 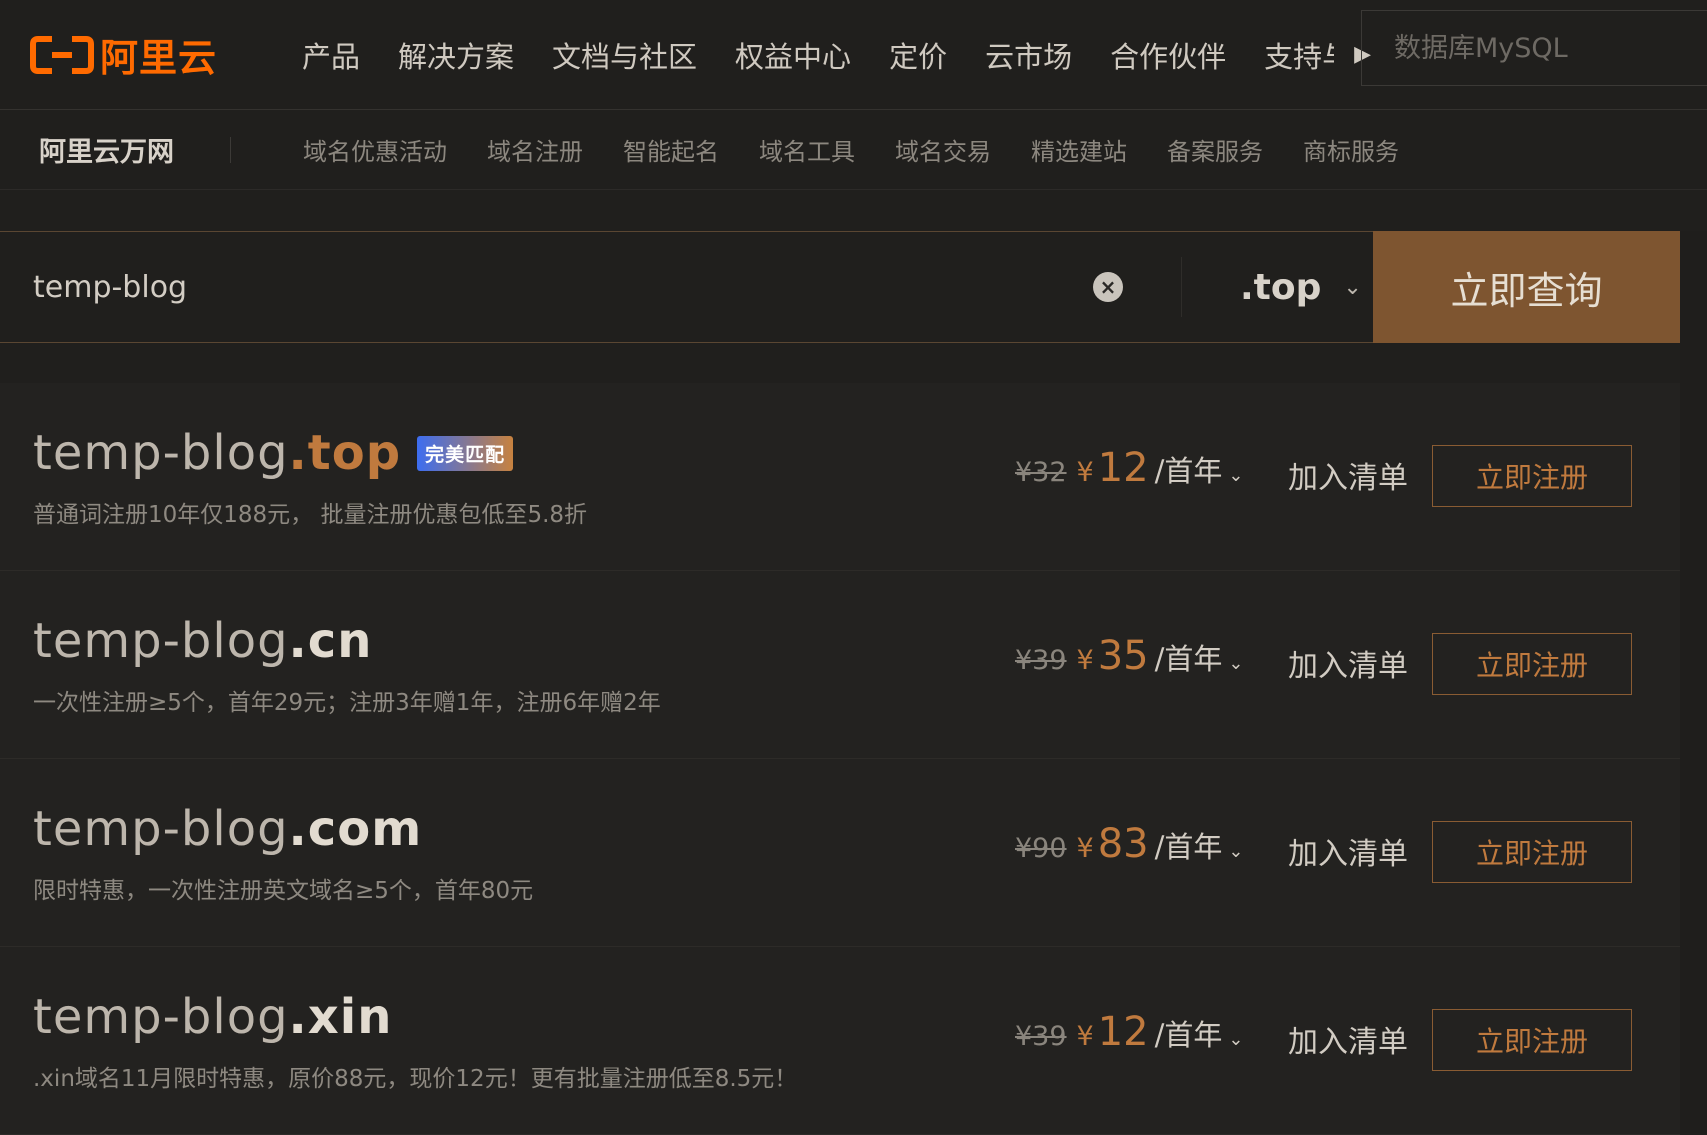 What do you see at coordinates (1168, 55) in the screenshot?
I see `nav-item-partners: 合作伙伴` at bounding box center [1168, 55].